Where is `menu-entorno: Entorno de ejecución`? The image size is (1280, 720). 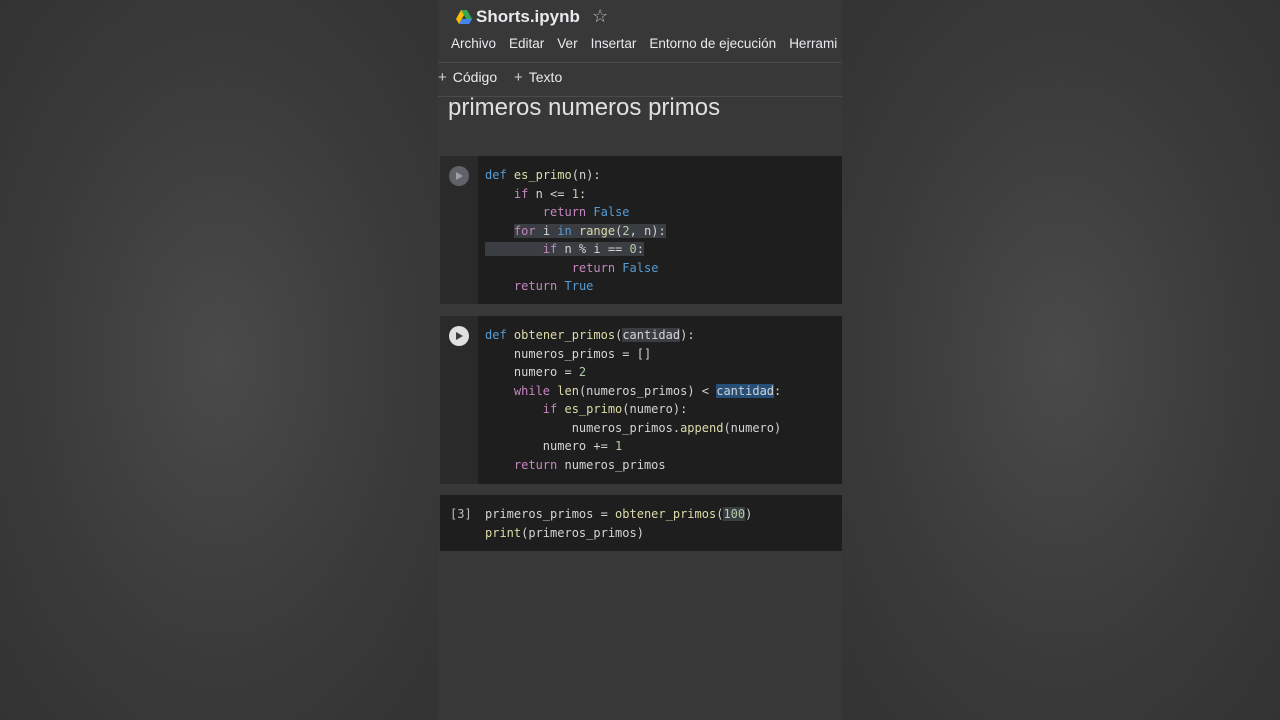
menu-entorno: Entorno de ejecución is located at coordinates (712, 43).